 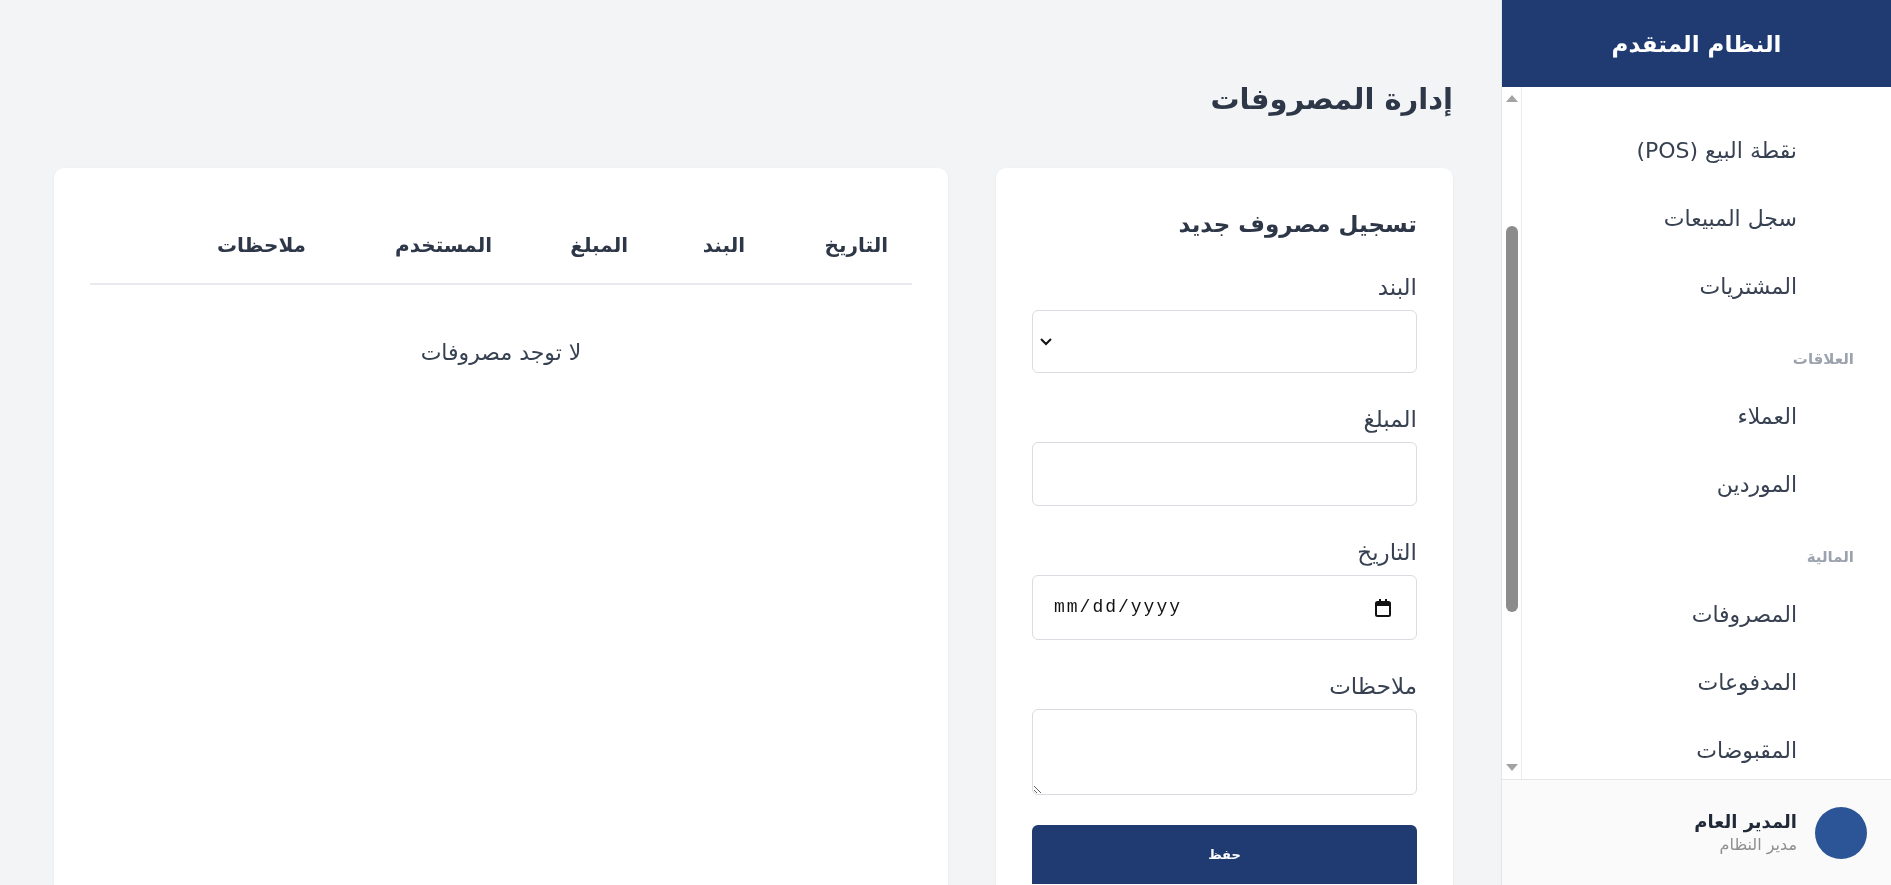 What do you see at coordinates (1830, 557) in the screenshot?
I see `nav-section-label: المالية` at bounding box center [1830, 557].